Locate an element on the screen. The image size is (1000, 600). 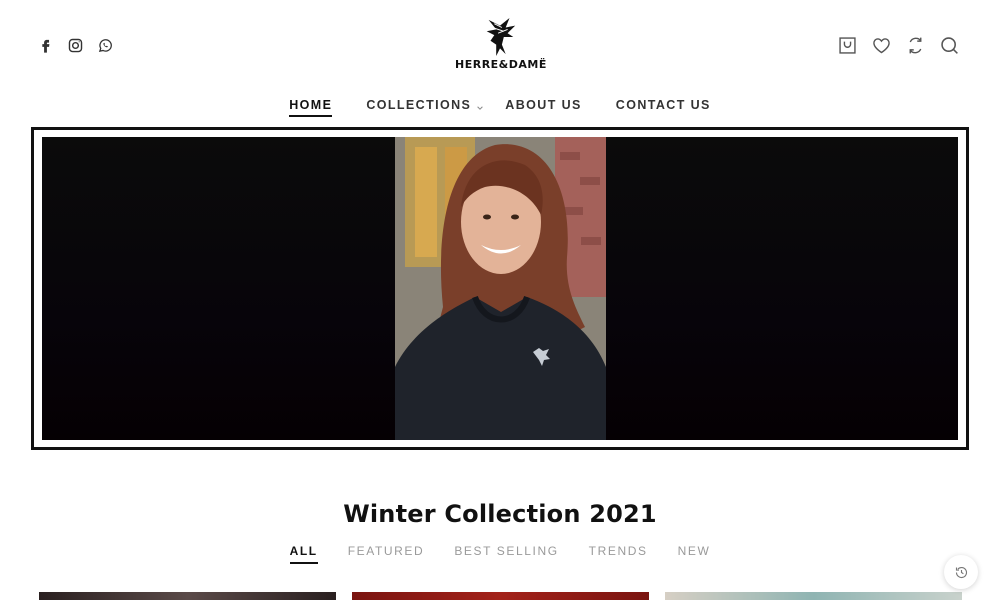
facebook-icon is located at coordinates (45, 45).